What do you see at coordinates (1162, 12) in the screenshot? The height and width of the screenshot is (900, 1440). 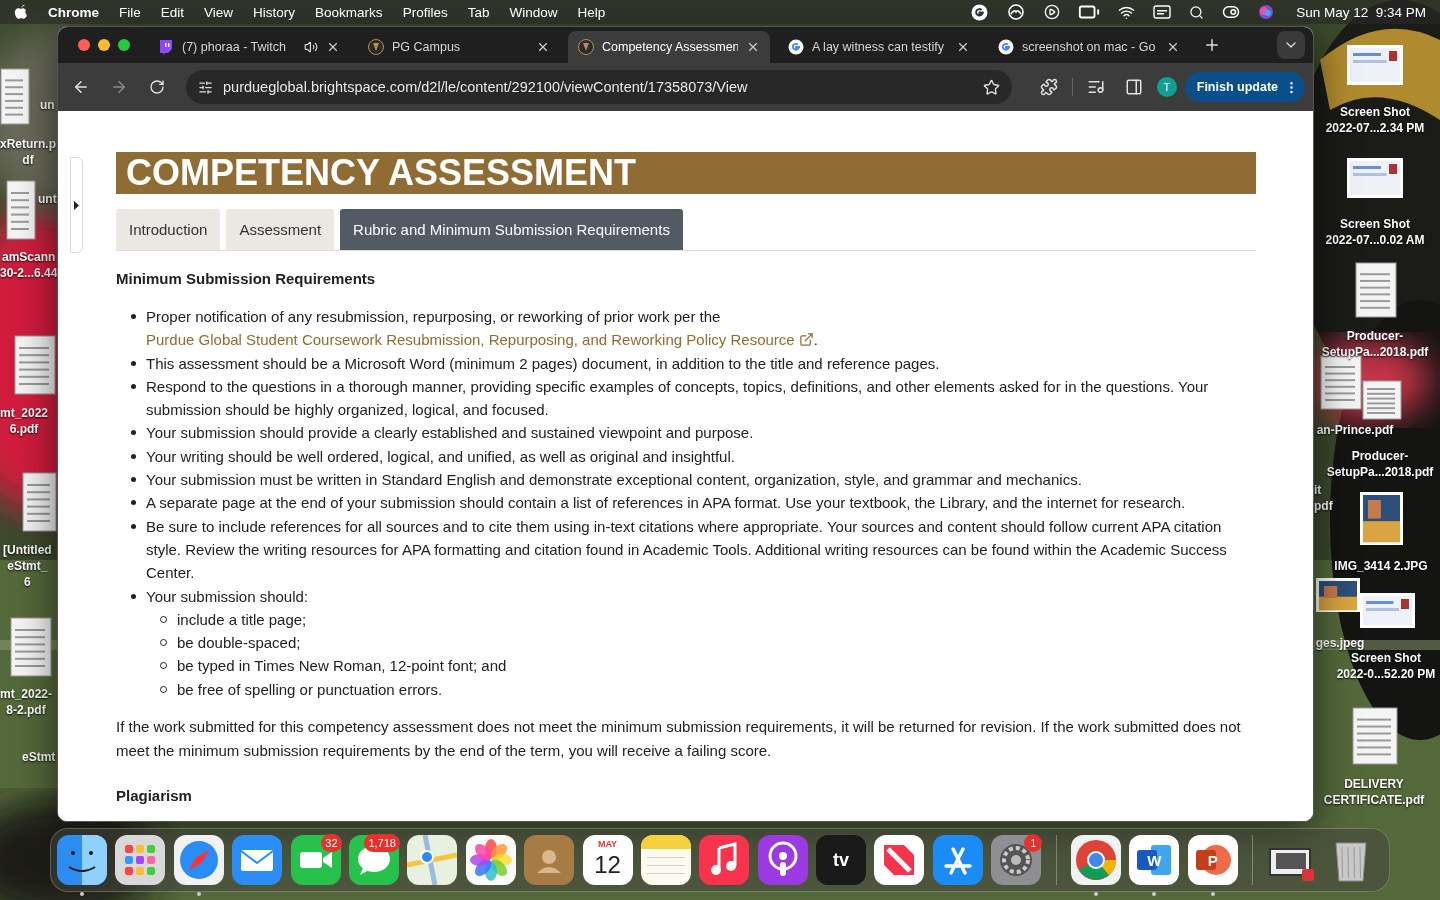 I see `keyboard-icon` at bounding box center [1162, 12].